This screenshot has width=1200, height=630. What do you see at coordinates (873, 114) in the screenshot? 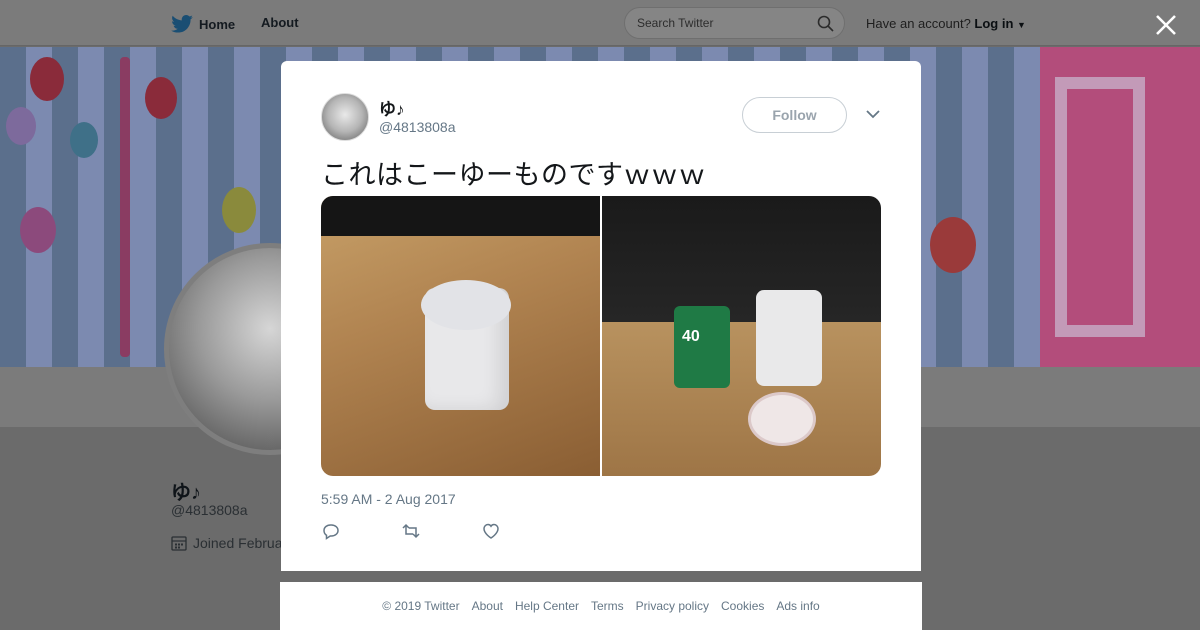
I see `chevron-down-icon` at bounding box center [873, 114].